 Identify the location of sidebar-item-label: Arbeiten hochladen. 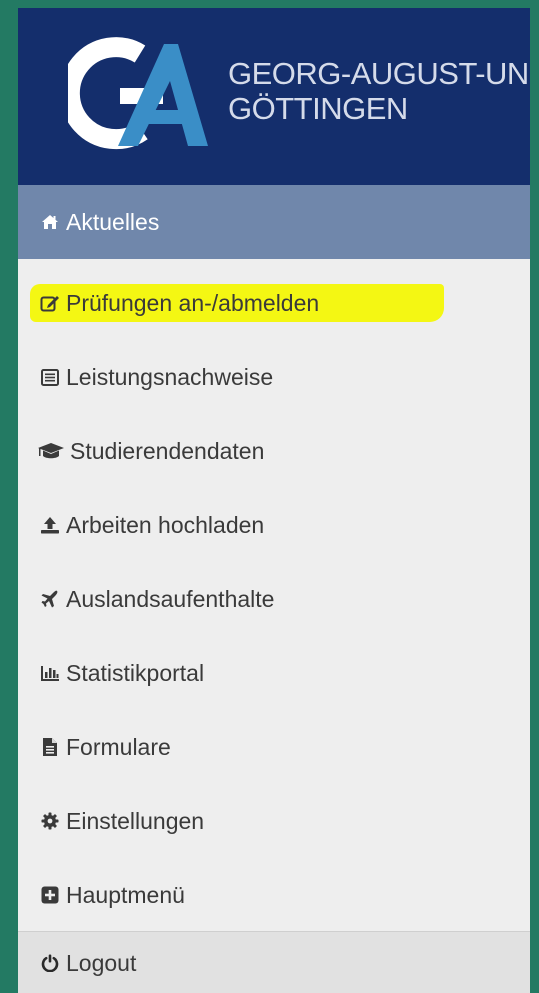
(165, 524).